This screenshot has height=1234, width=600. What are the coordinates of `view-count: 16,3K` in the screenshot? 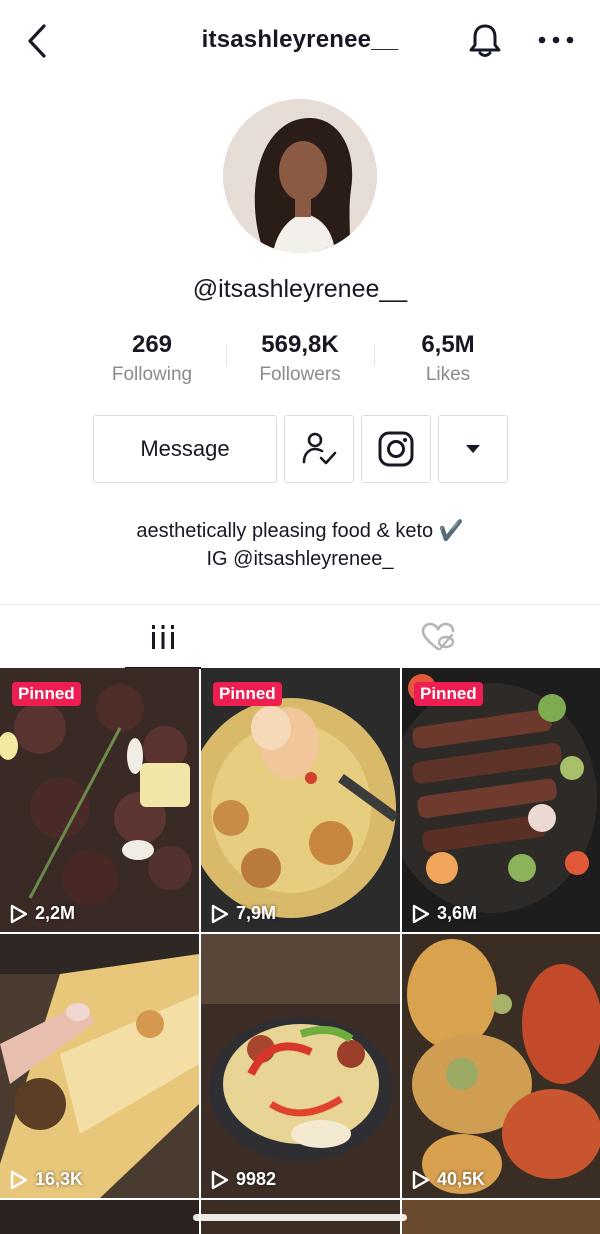 It's located at (46, 1179).